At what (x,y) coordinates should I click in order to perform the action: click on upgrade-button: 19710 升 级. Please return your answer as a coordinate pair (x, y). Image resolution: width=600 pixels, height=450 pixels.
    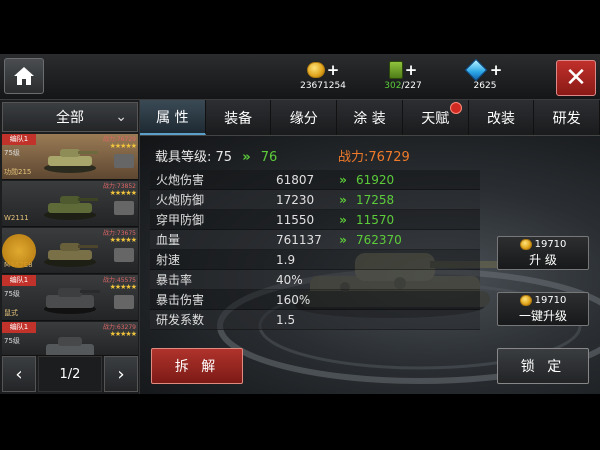
    Looking at the image, I should click on (543, 253).